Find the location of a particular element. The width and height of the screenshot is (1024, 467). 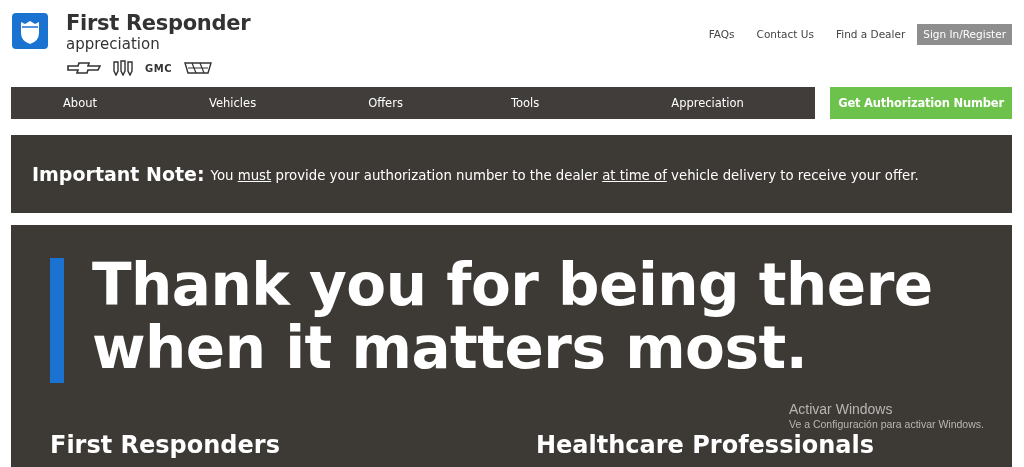

hero-headline: when it matters most. is located at coordinates (450, 348).